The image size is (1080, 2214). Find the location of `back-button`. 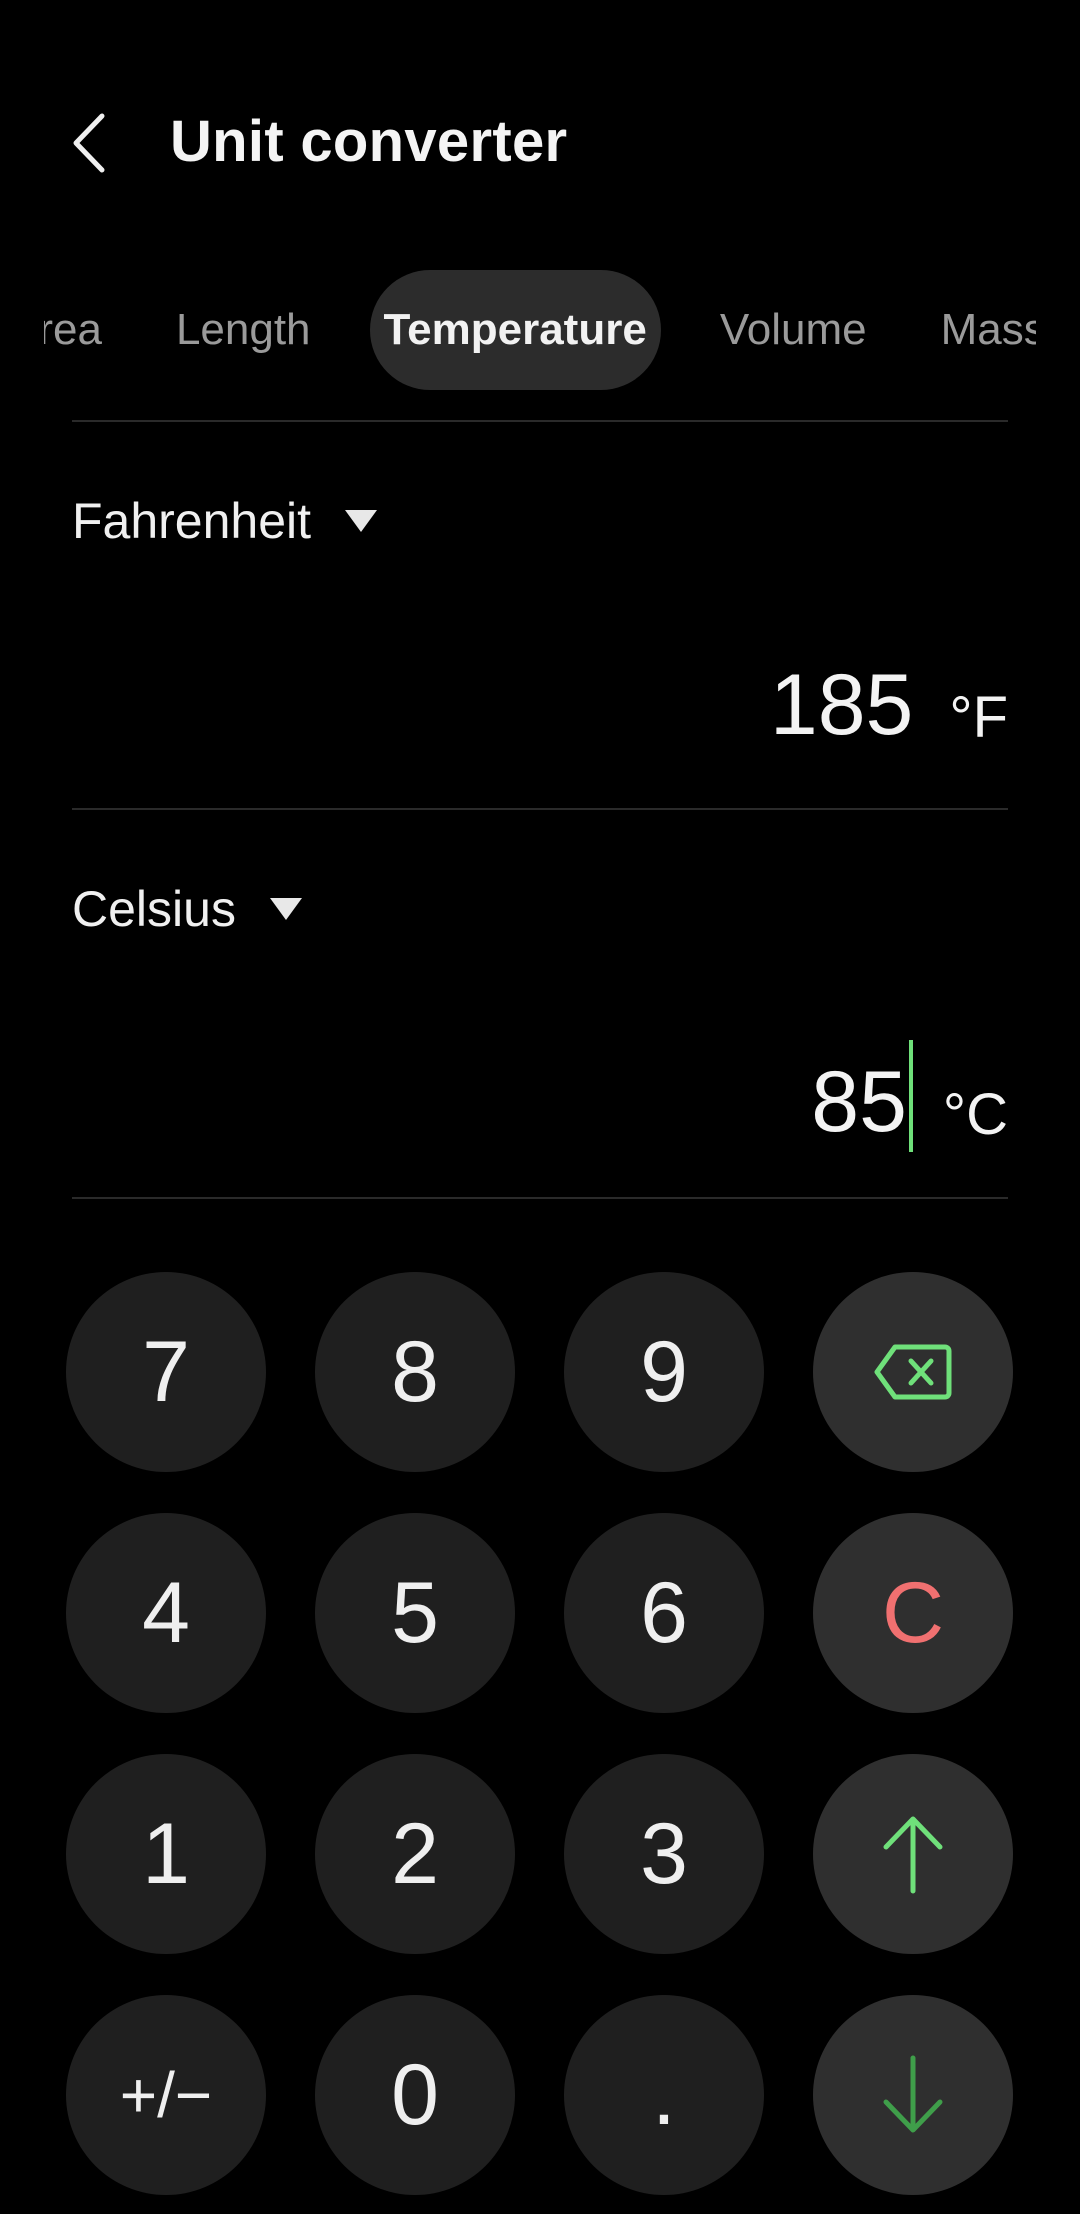

back-button is located at coordinates (92, 143).